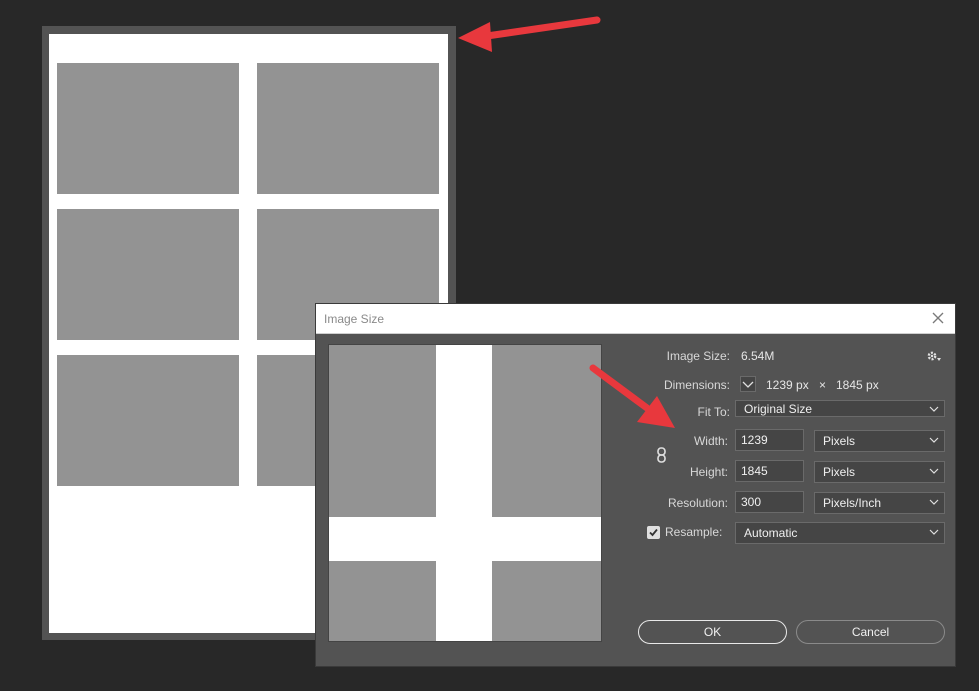 The height and width of the screenshot is (691, 979). I want to click on resolution-label: Resolution:, so click(697, 503).